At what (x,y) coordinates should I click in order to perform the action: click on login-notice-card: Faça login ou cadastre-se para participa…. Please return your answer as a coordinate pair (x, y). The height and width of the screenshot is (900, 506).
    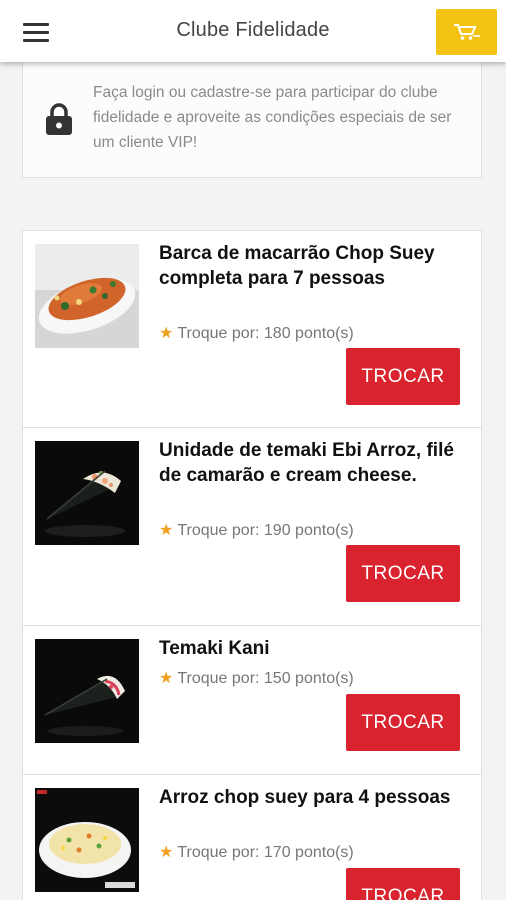
    Looking at the image, I should click on (252, 120).